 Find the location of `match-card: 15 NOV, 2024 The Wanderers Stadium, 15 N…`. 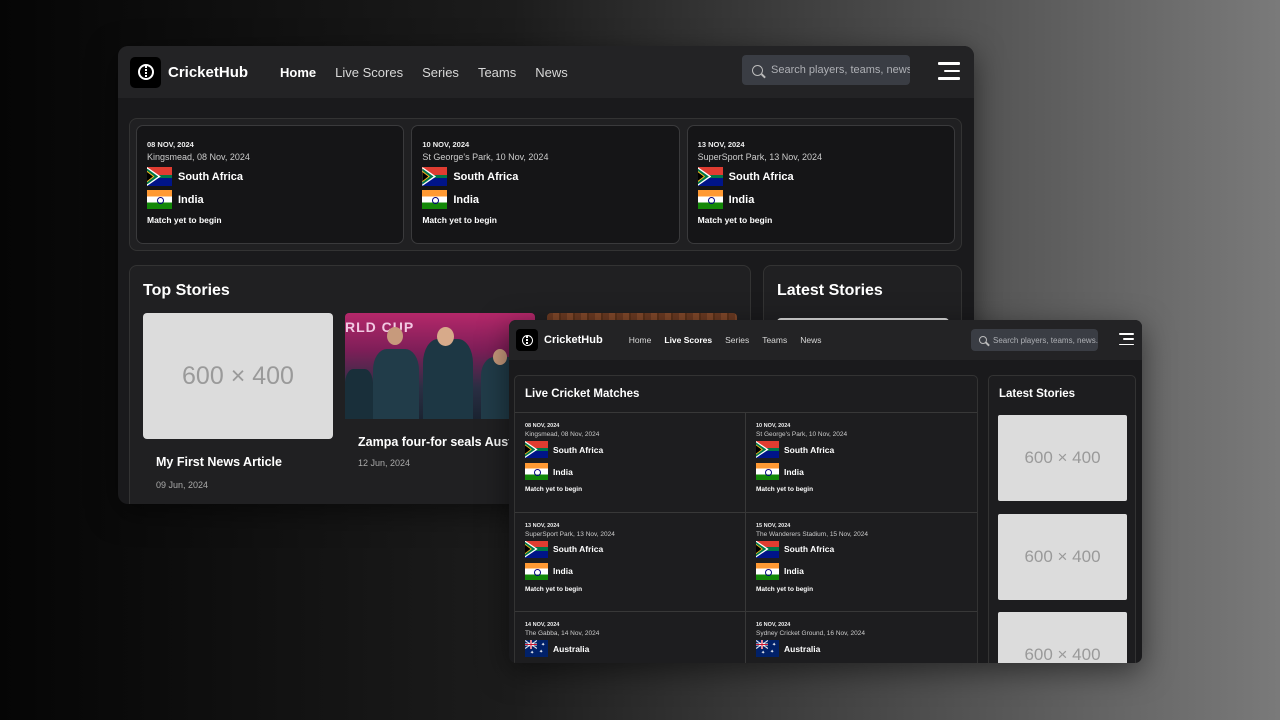

match-card: 15 NOV, 2024 The Wanderers Stadium, 15 N… is located at coordinates (861, 562).